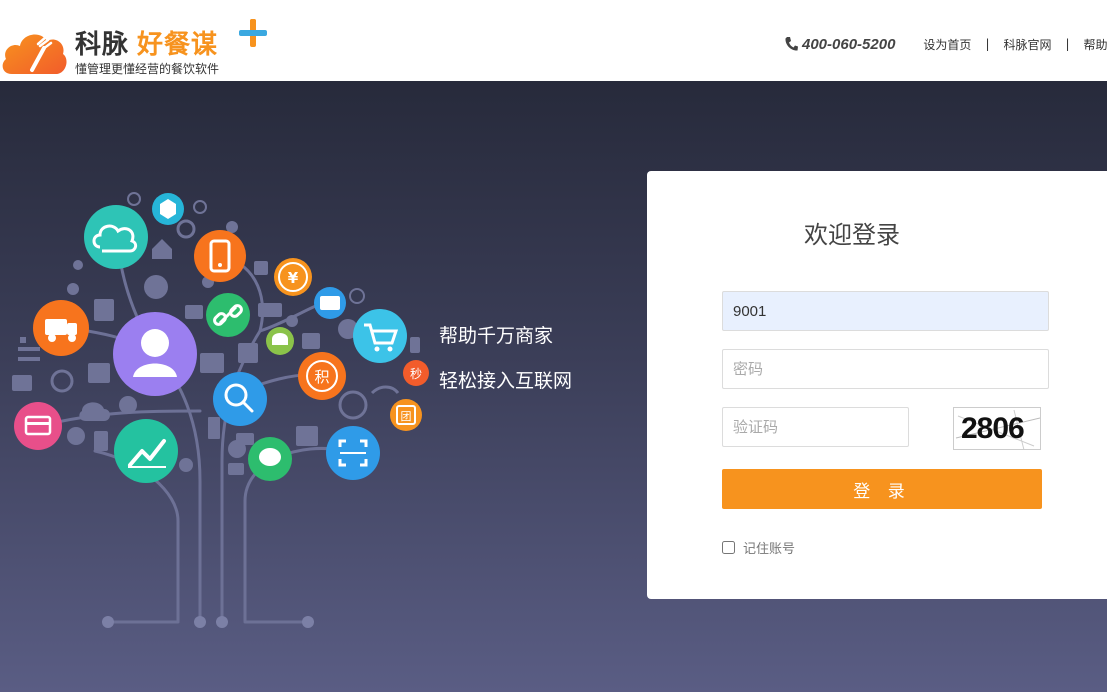  Describe the element at coordinates (849, 44) in the screenshot. I see `hotline-number: 400-060-5200` at that location.